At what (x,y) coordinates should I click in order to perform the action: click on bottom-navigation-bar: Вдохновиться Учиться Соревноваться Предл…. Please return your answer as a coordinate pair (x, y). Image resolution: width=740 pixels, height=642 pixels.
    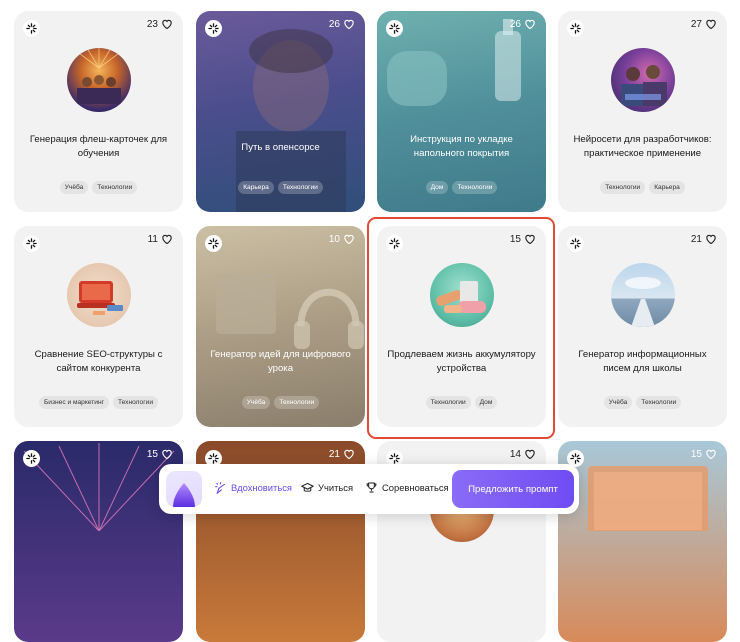
    Looking at the image, I should click on (369, 489).